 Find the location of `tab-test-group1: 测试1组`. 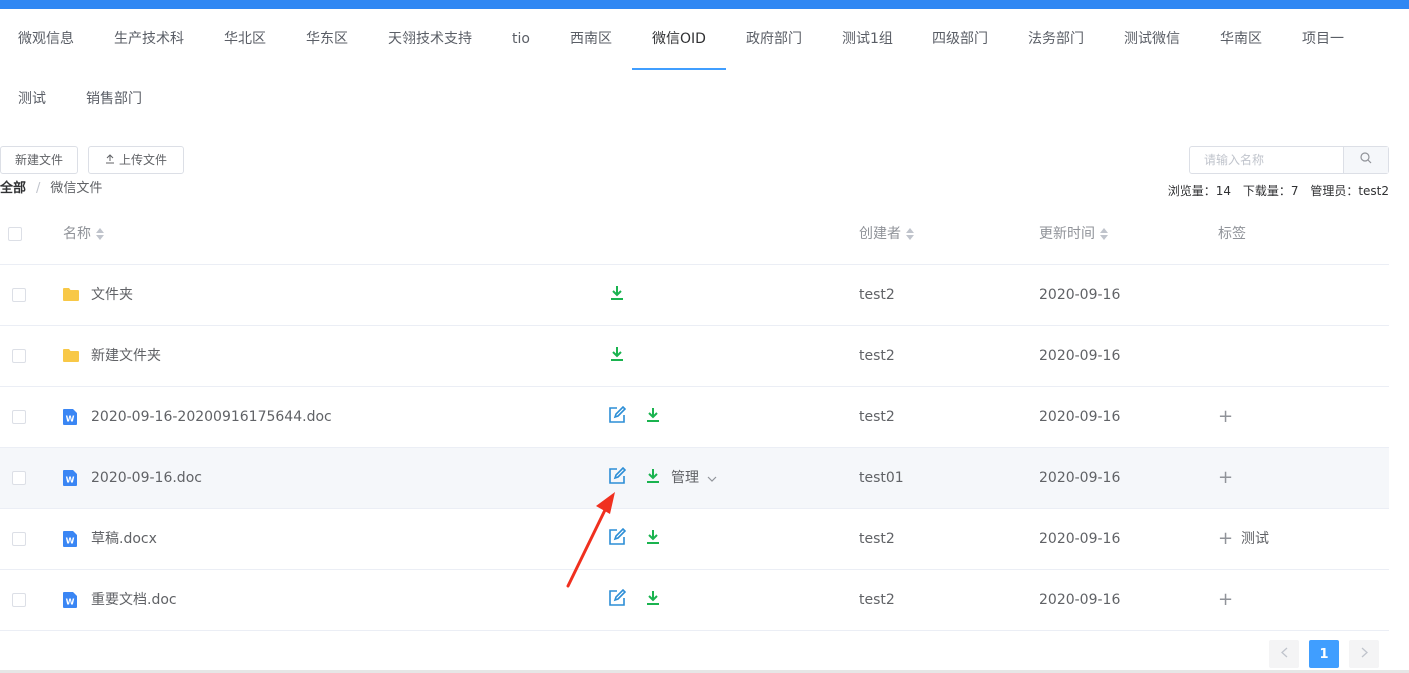

tab-test-group1: 测试1组 is located at coordinates (867, 39).